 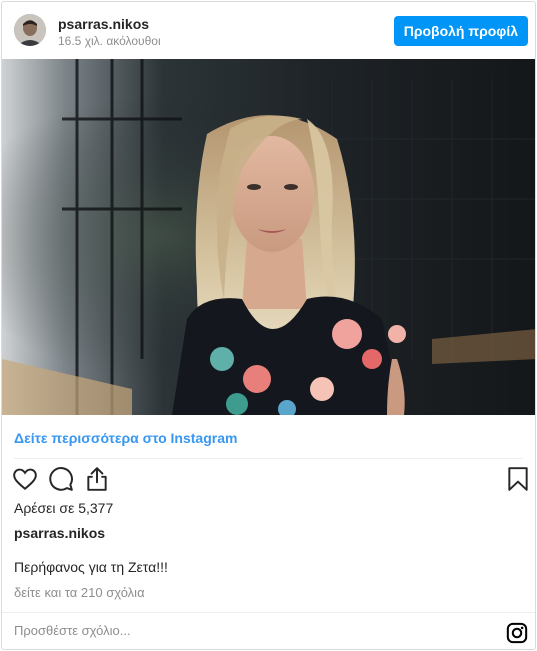 What do you see at coordinates (518, 479) in the screenshot?
I see `bookmark-icon` at bounding box center [518, 479].